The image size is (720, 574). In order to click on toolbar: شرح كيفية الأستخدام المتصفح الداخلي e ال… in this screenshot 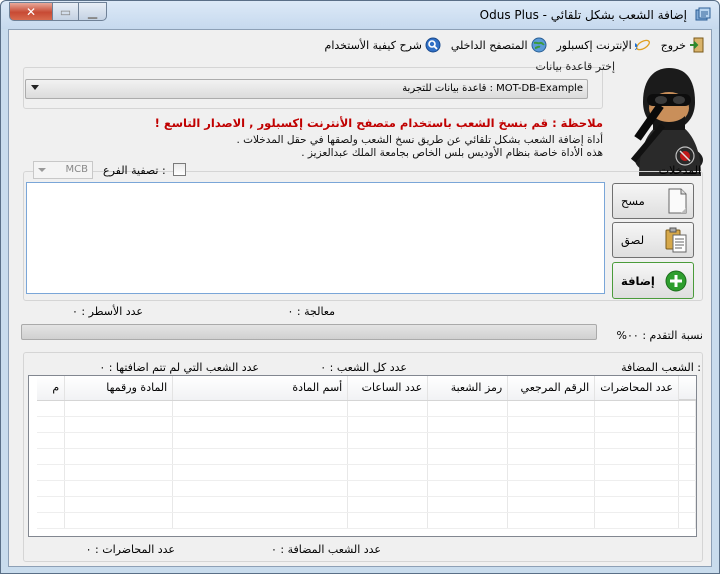, I will do `click(515, 45)`.